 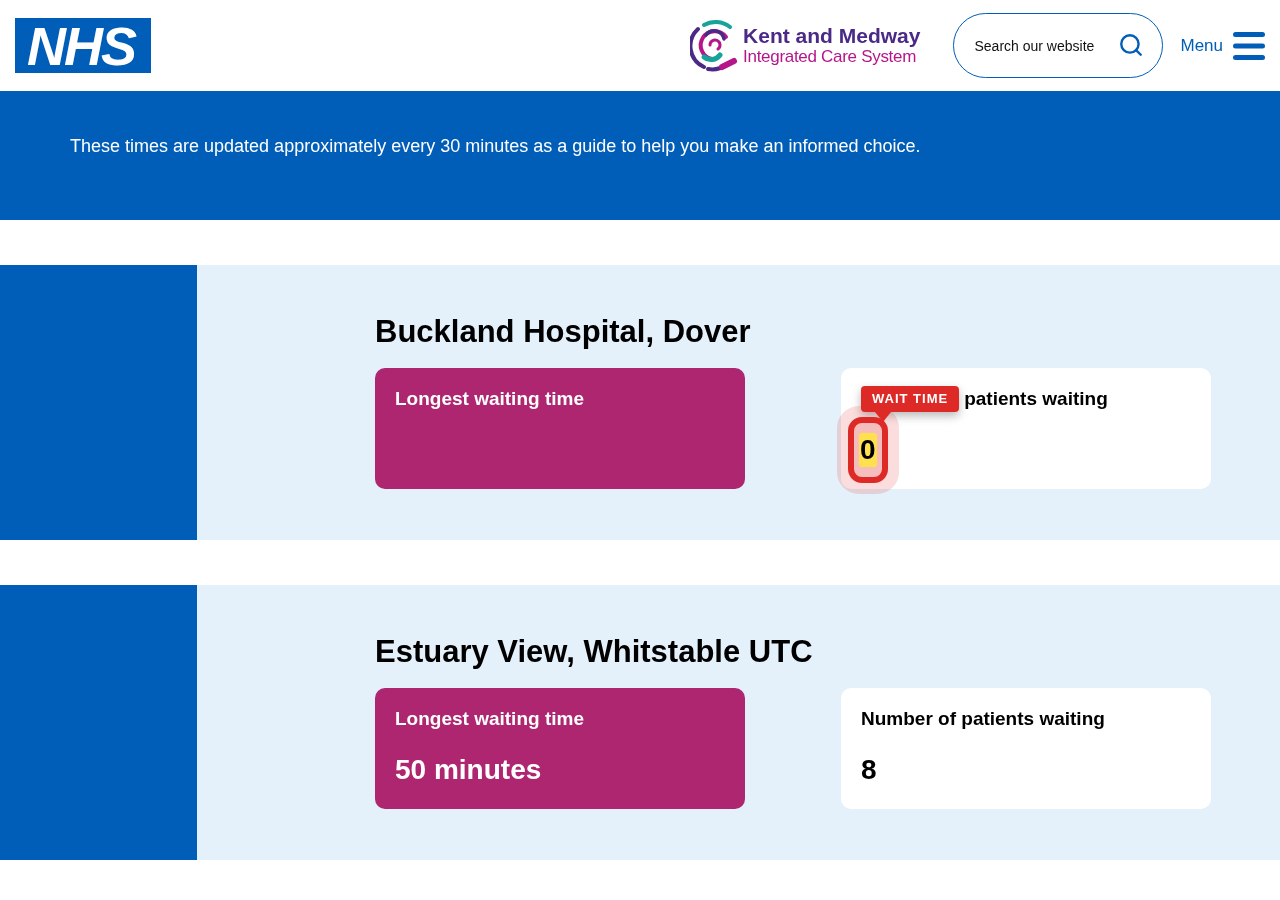 I want to click on hospital-title: Estuary View, Whitstable UTC, so click(x=594, y=652).